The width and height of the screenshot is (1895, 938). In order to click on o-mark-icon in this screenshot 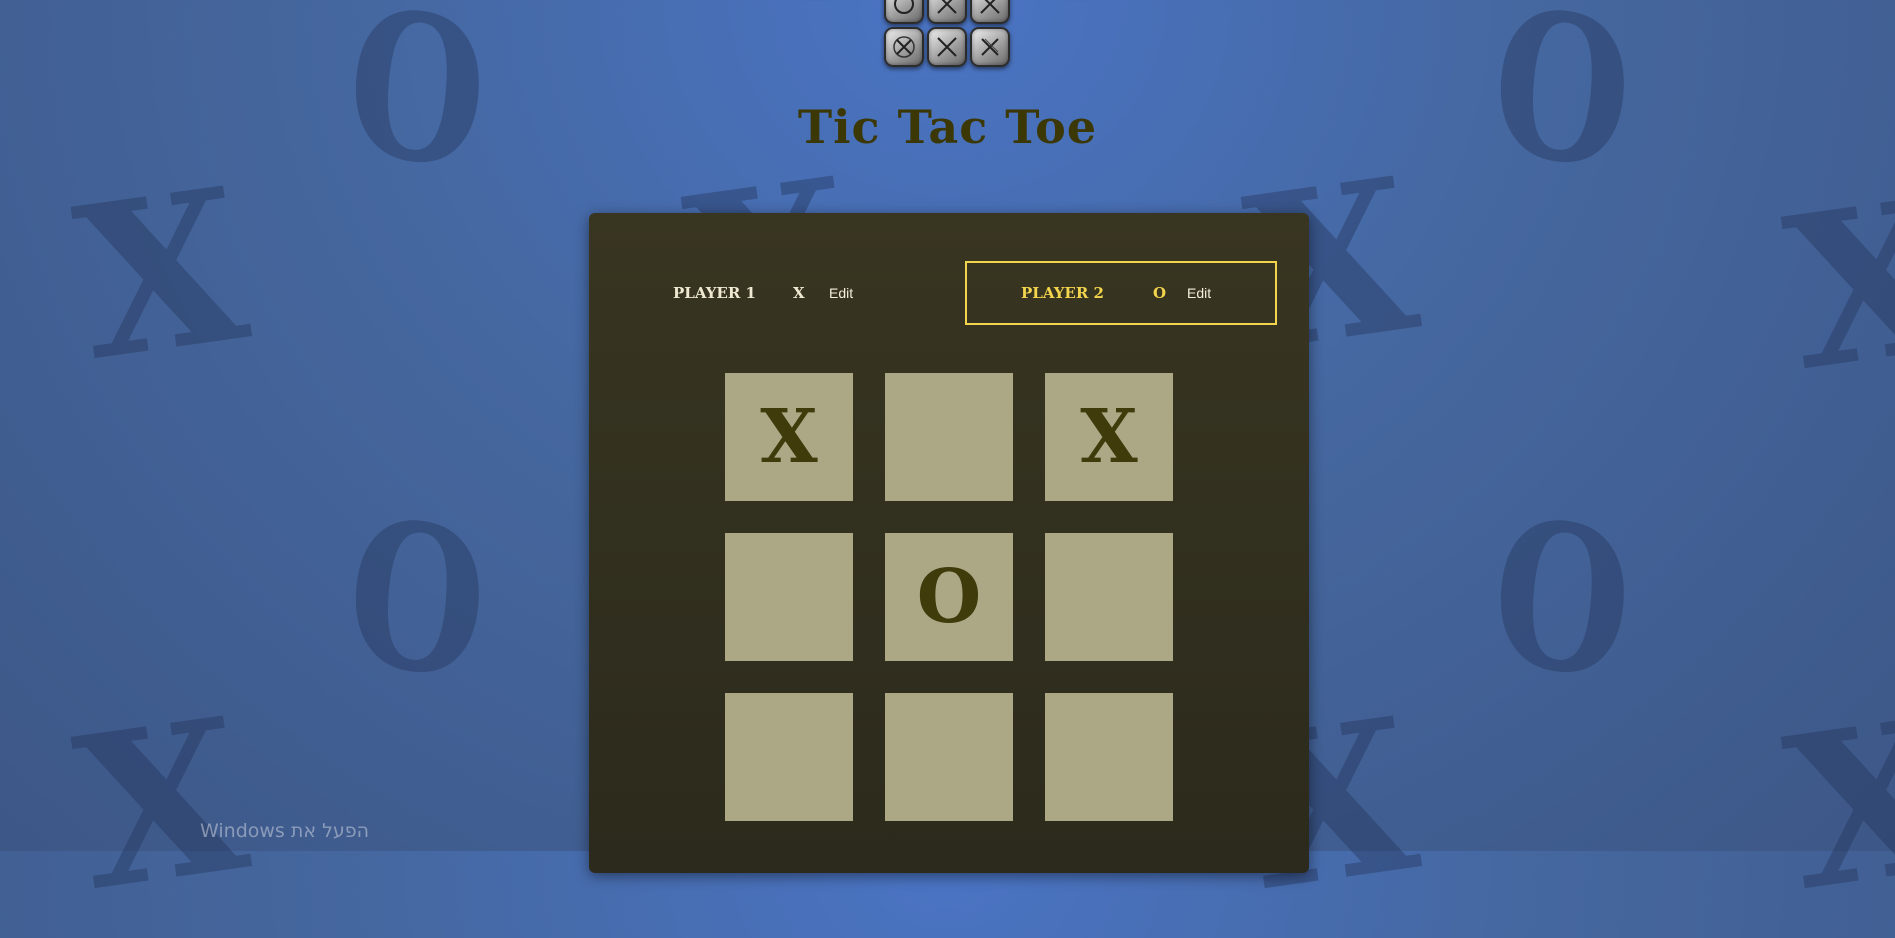, I will do `click(904, 7)`.